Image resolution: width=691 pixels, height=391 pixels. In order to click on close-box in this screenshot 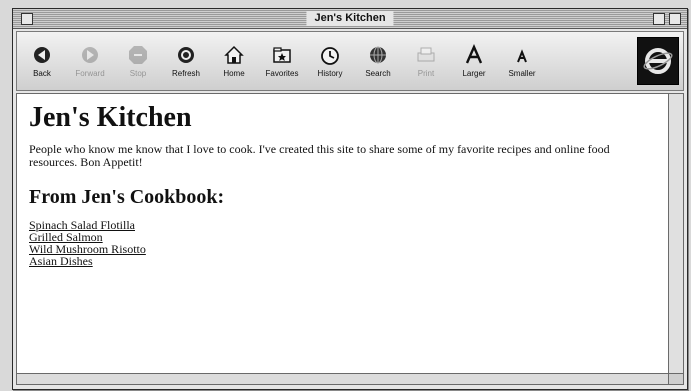, I will do `click(27, 19)`.